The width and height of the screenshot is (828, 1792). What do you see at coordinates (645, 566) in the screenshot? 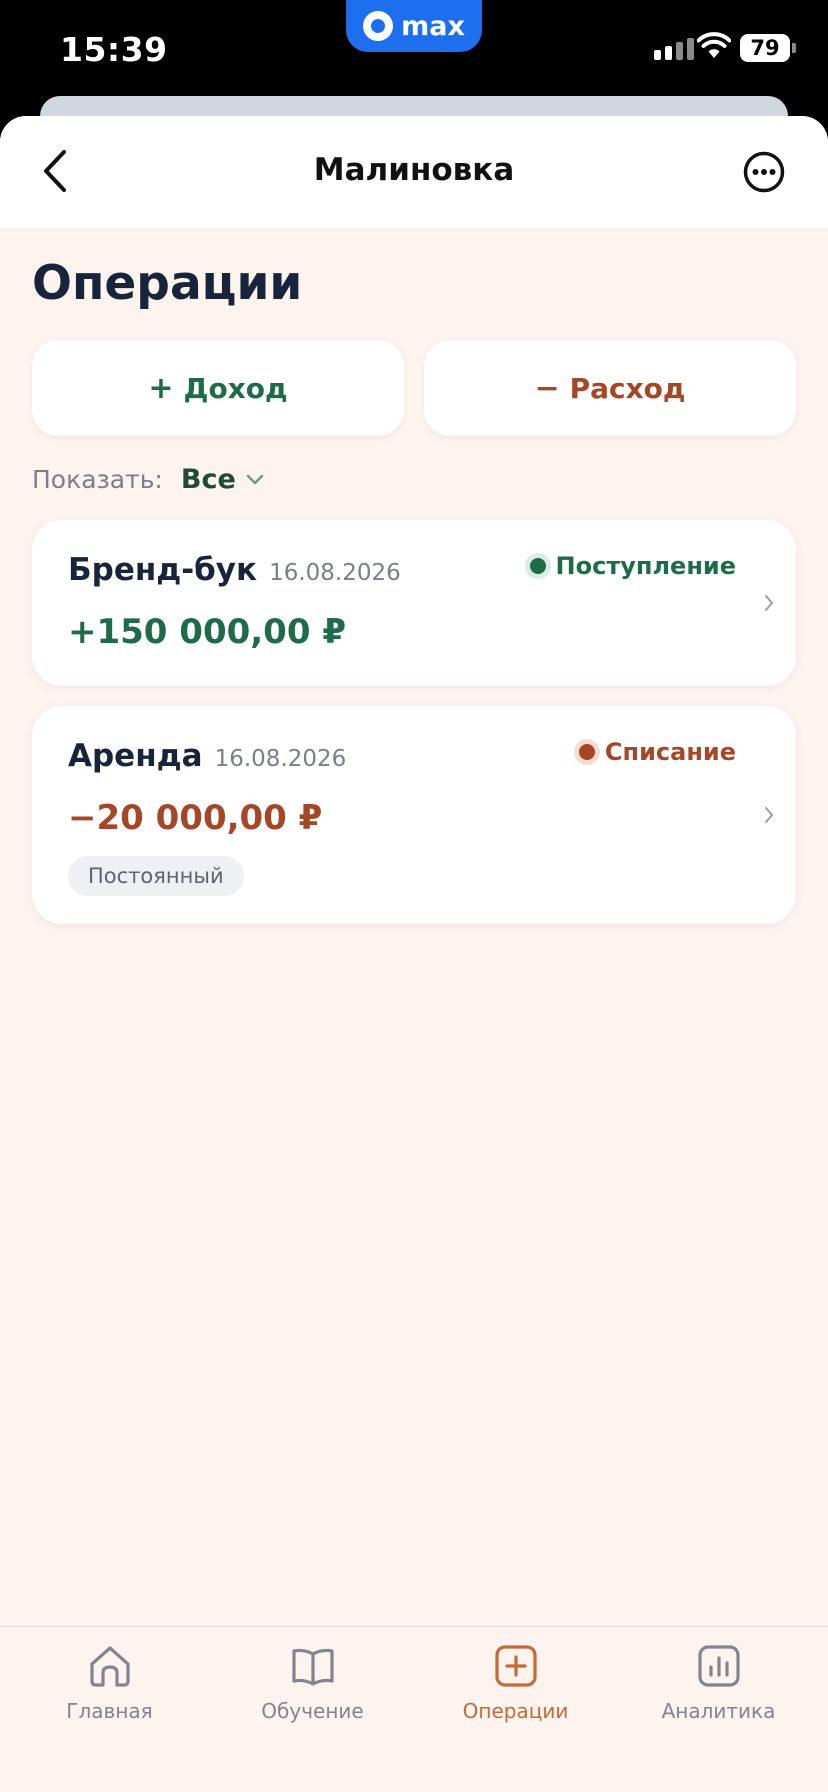
I see `status-label: Поступление` at bounding box center [645, 566].